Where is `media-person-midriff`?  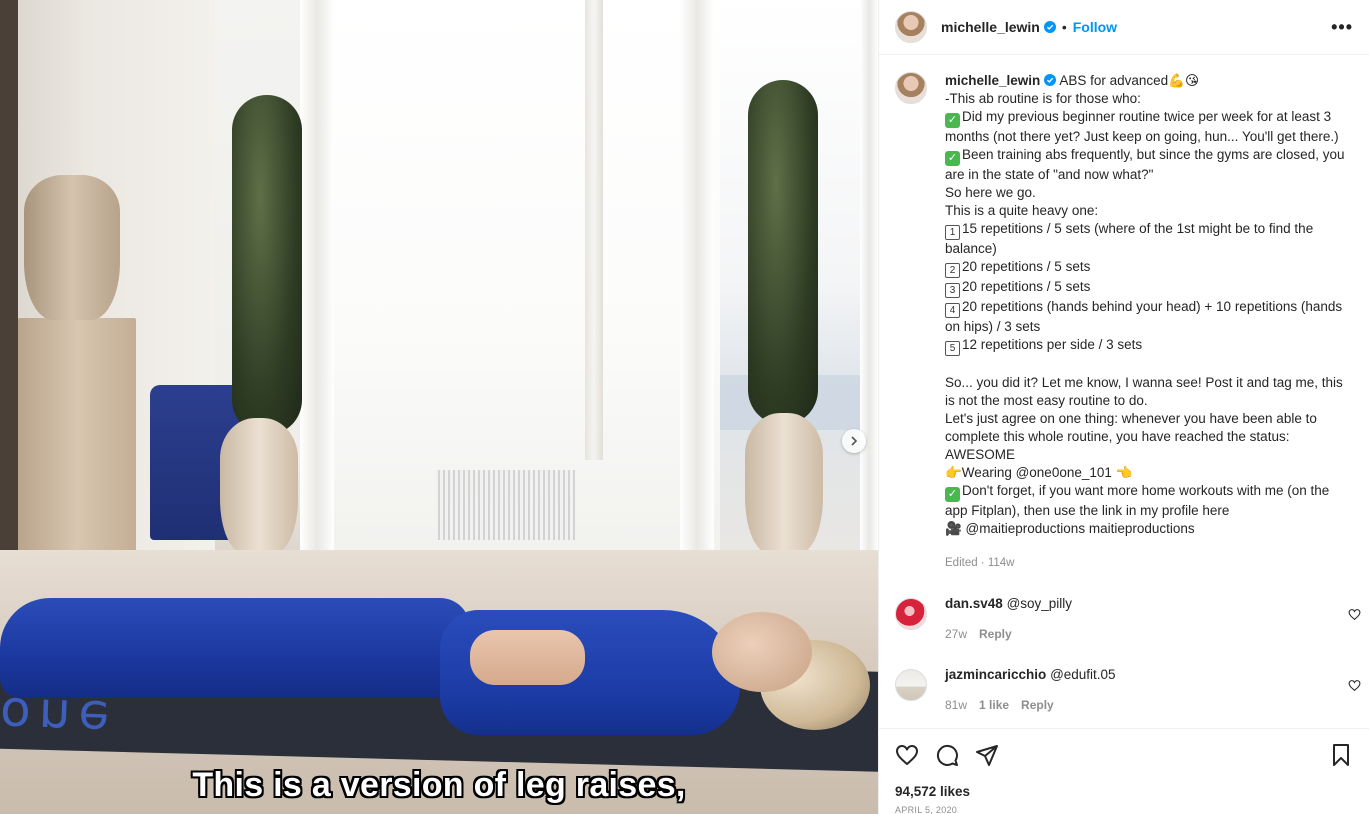
media-person-midriff is located at coordinates (527, 657).